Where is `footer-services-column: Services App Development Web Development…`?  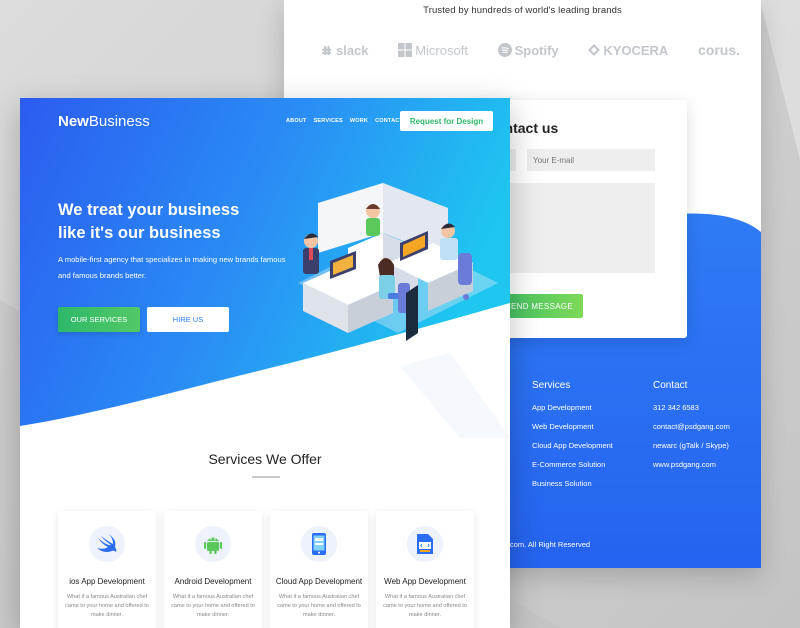 footer-services-column: Services App Development Web Development… is located at coordinates (572, 439).